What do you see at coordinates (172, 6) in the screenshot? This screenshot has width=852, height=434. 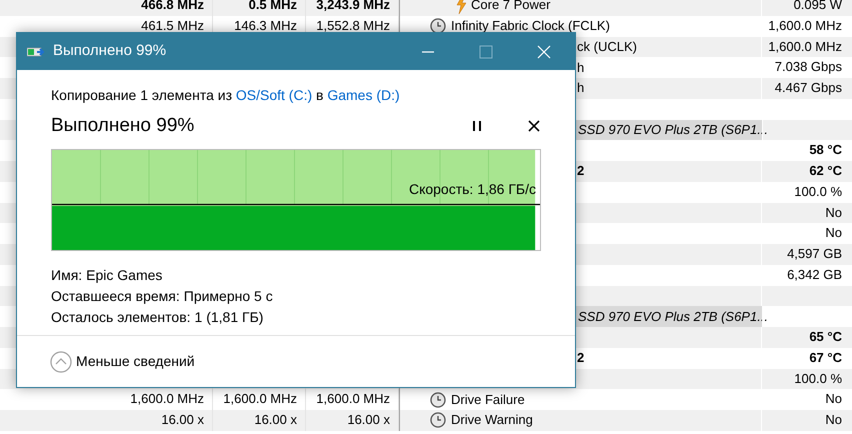 I see `value-text: 466.8 MHz` at bounding box center [172, 6].